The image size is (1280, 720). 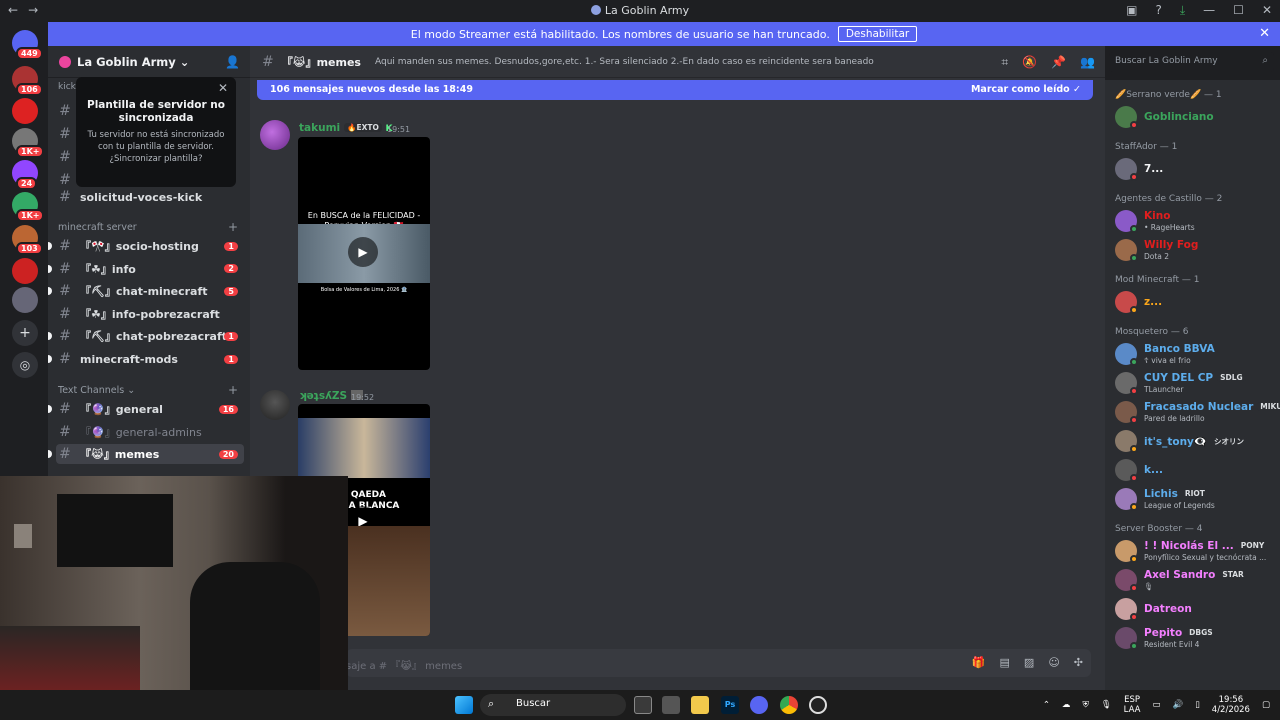 I want to click on popup-close-icon: ✕, so click(x=223, y=88).